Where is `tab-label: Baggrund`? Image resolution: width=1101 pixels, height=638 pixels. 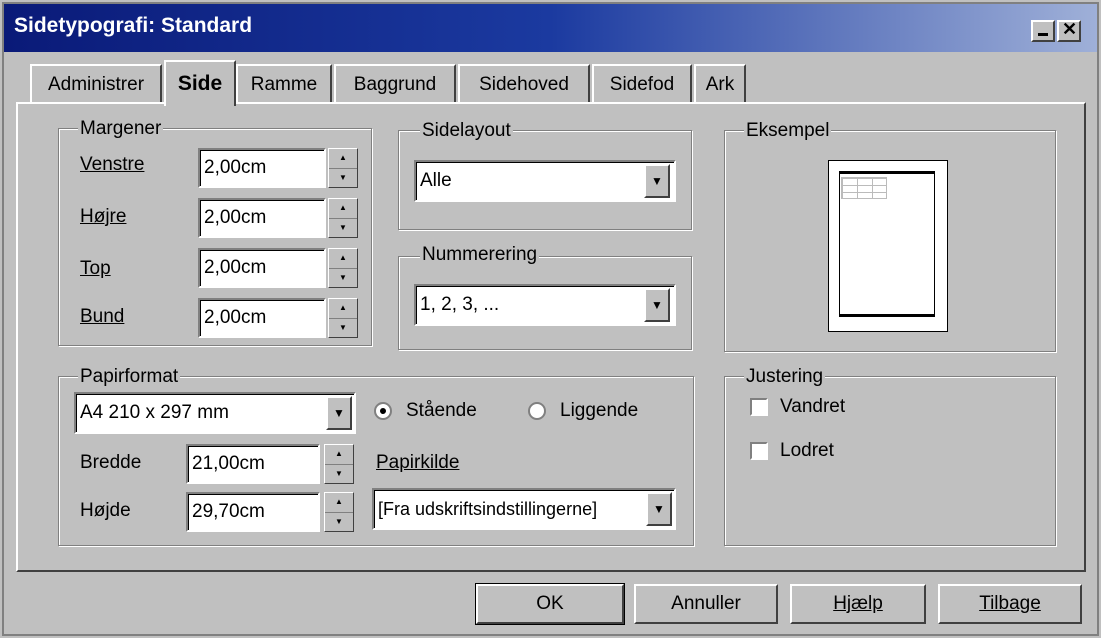 tab-label: Baggrund is located at coordinates (395, 84).